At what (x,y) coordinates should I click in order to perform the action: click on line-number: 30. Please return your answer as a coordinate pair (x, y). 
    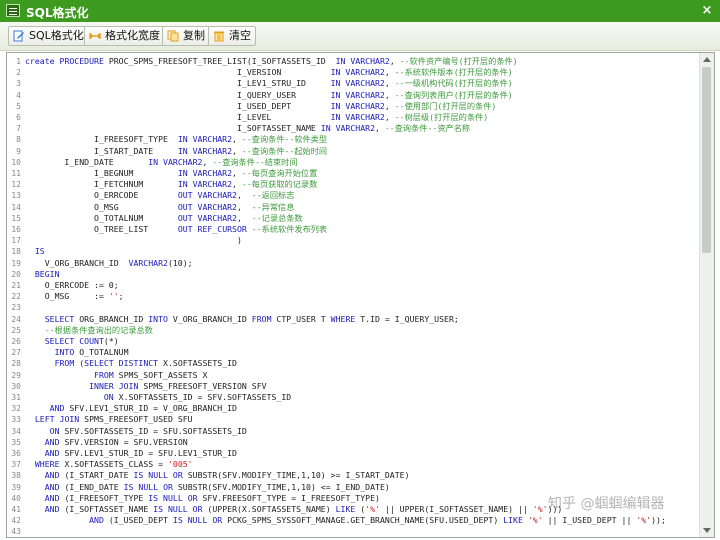
    Looking at the image, I should click on (16, 386).